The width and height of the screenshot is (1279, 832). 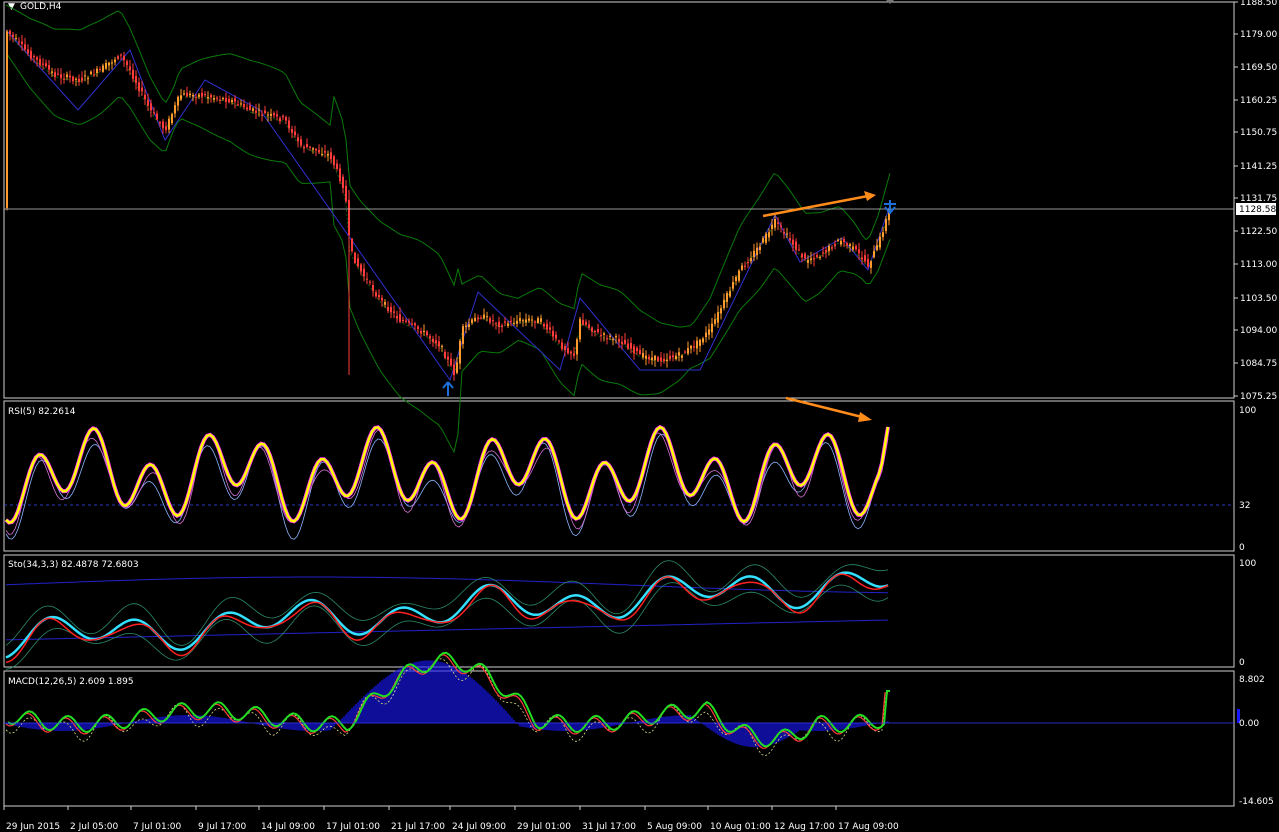 I want to click on time-tick-label: 17 Jul 01:00, so click(x=353, y=827).